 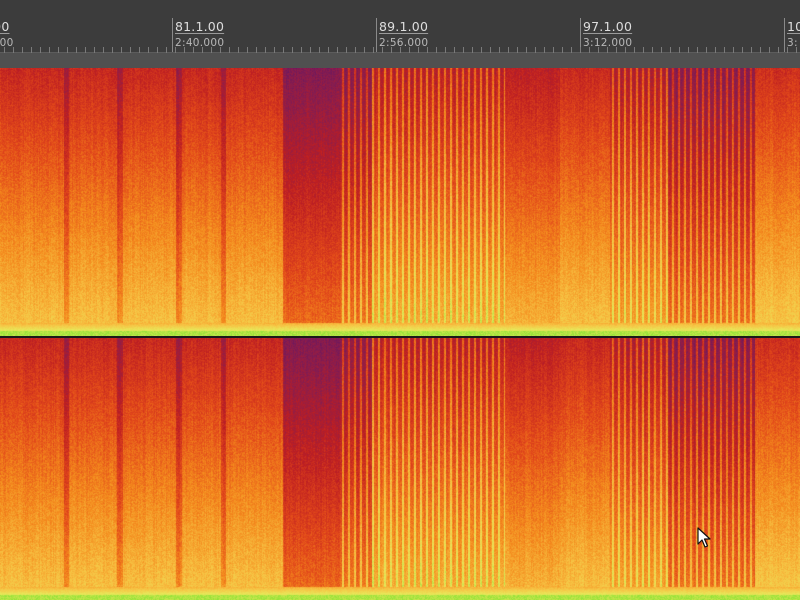 What do you see at coordinates (608, 26) in the screenshot?
I see `bar-position-label: 97.1.00` at bounding box center [608, 26].